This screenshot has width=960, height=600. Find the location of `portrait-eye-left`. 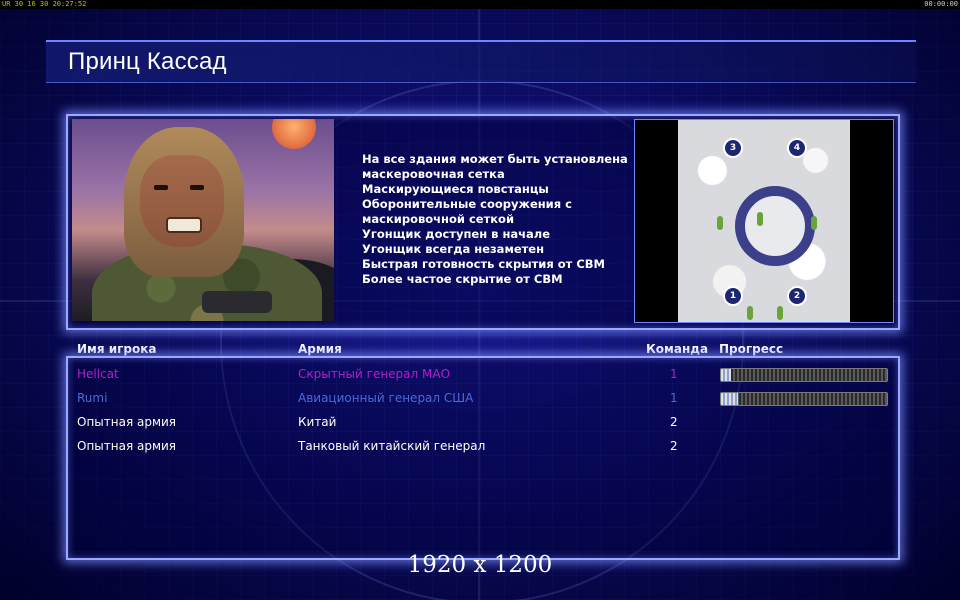

portrait-eye-left is located at coordinates (161, 187).